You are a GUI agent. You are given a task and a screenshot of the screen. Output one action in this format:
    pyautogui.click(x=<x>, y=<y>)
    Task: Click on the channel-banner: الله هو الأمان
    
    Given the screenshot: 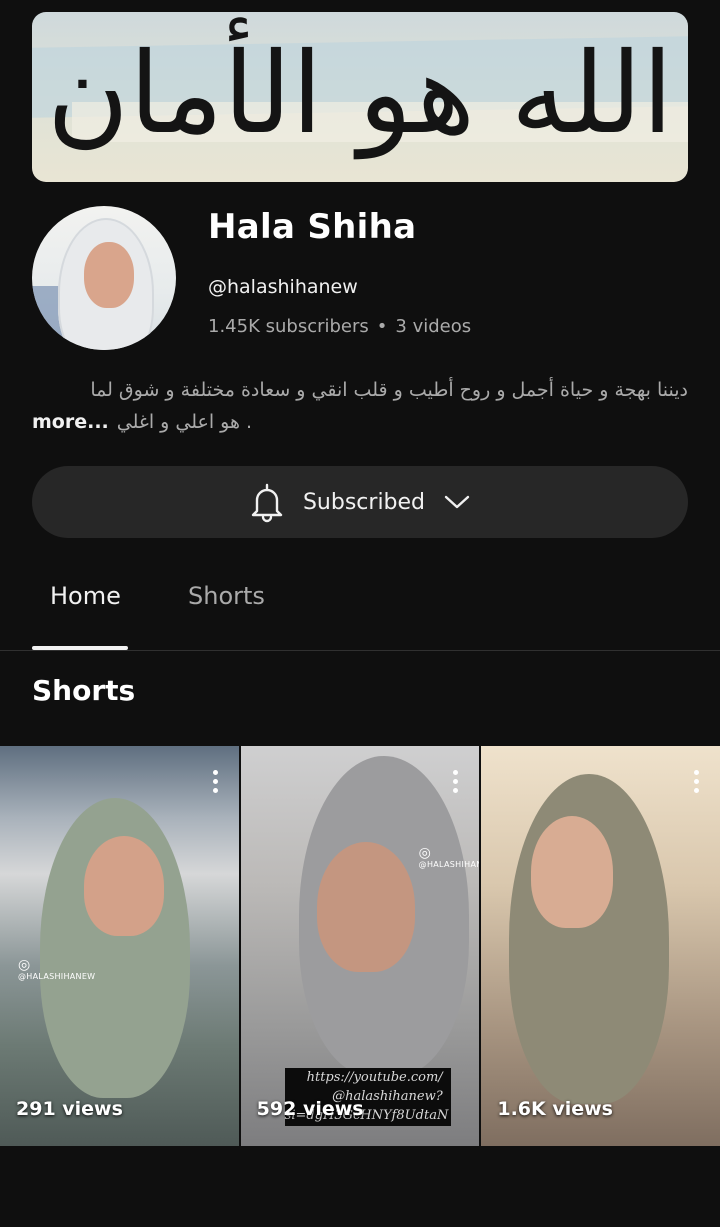 What is the action you would take?
    pyautogui.click(x=360, y=97)
    